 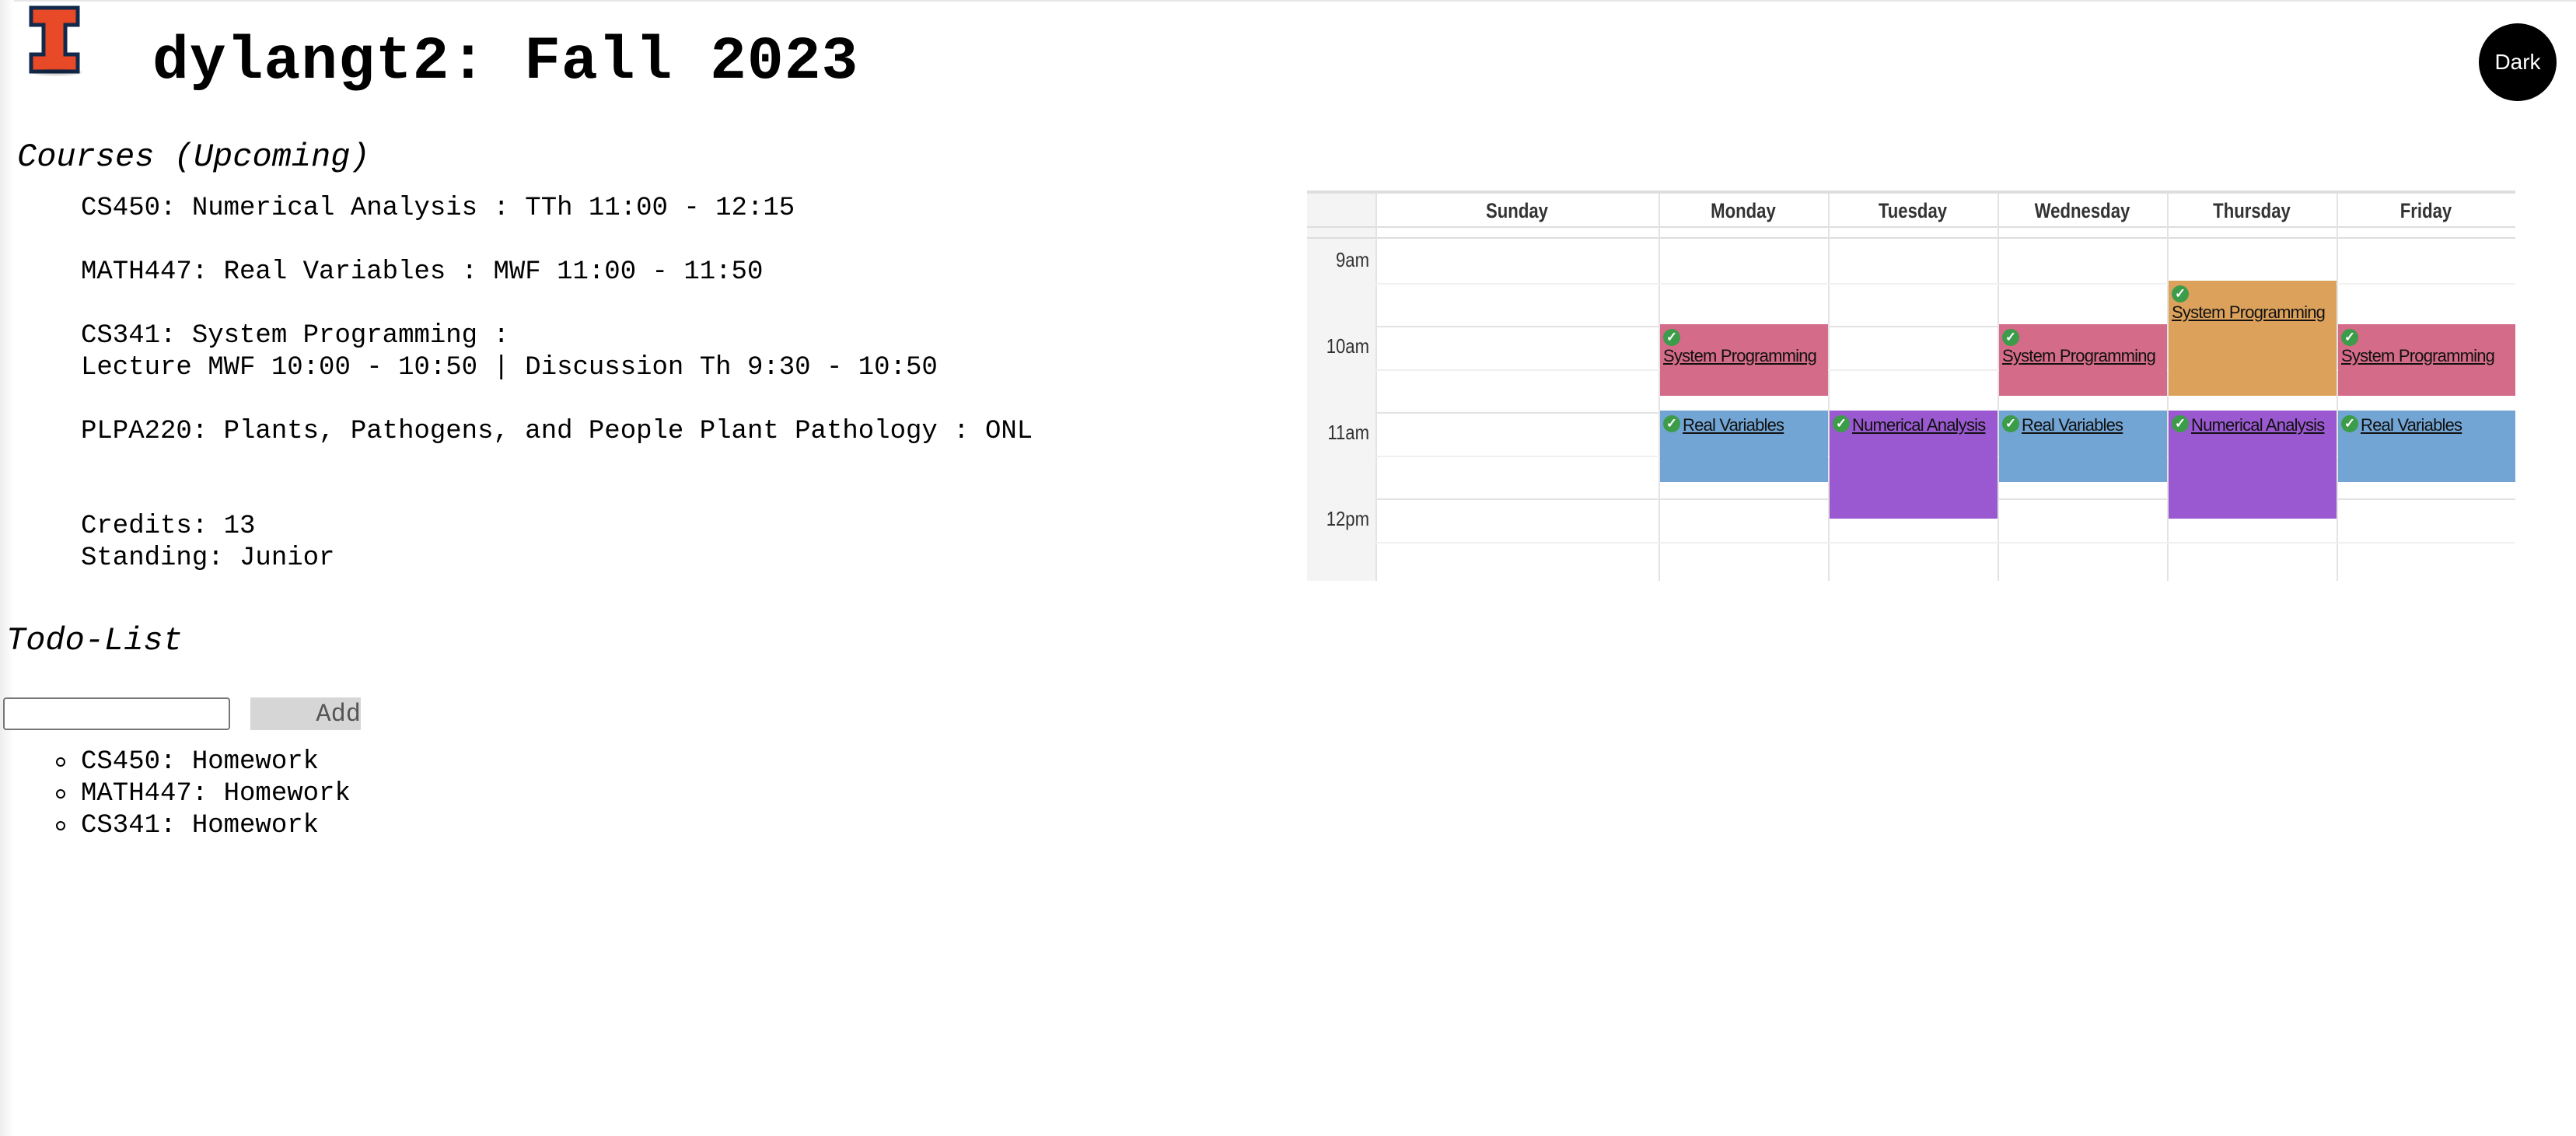 What do you see at coordinates (1914, 465) in the screenshot?
I see `event-numerical-analysis-tuesday: ✓ Numerical Analysis` at bounding box center [1914, 465].